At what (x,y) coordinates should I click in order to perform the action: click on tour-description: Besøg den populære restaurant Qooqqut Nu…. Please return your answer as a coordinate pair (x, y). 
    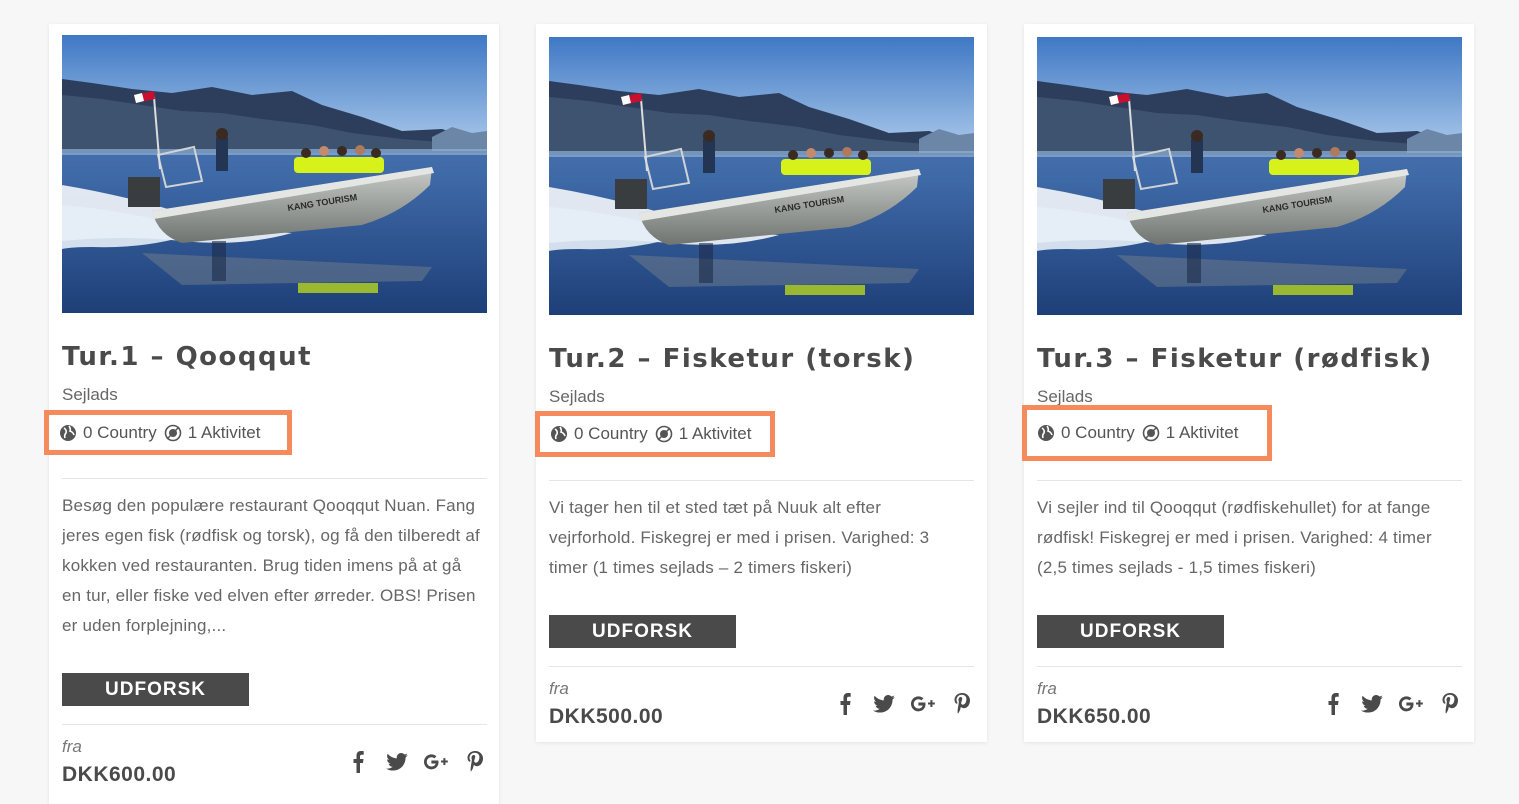
    Looking at the image, I should click on (271, 565).